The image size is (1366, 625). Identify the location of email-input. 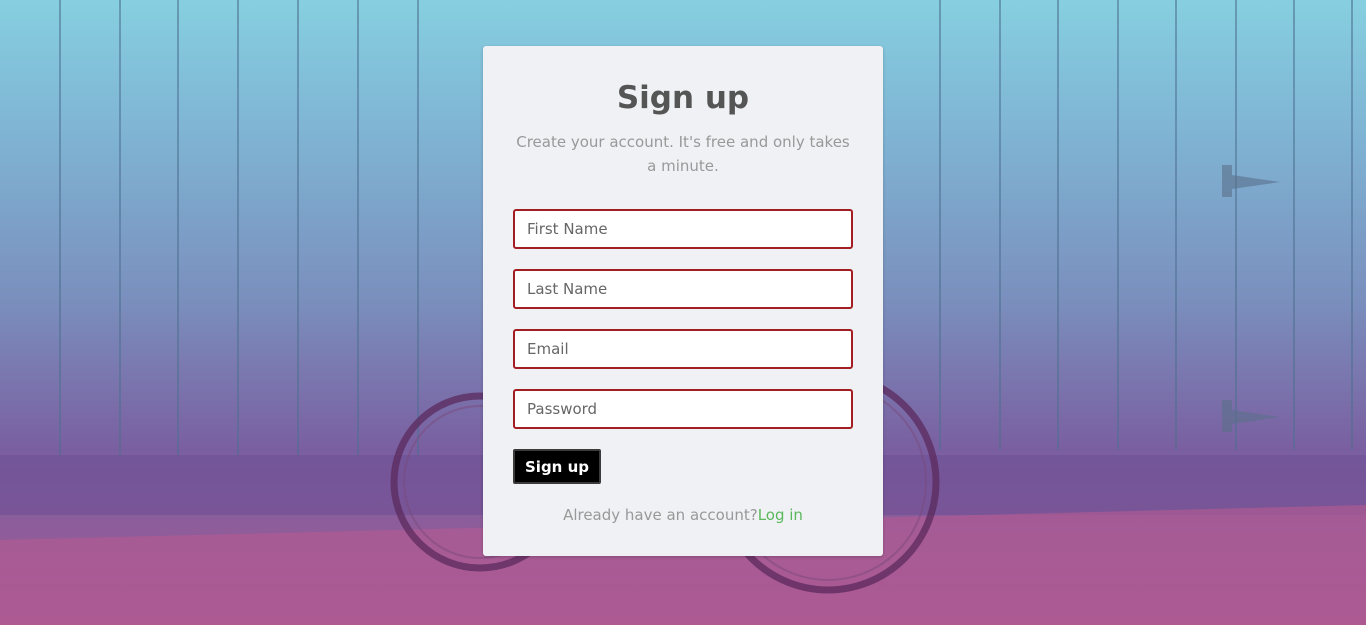
(683, 349).